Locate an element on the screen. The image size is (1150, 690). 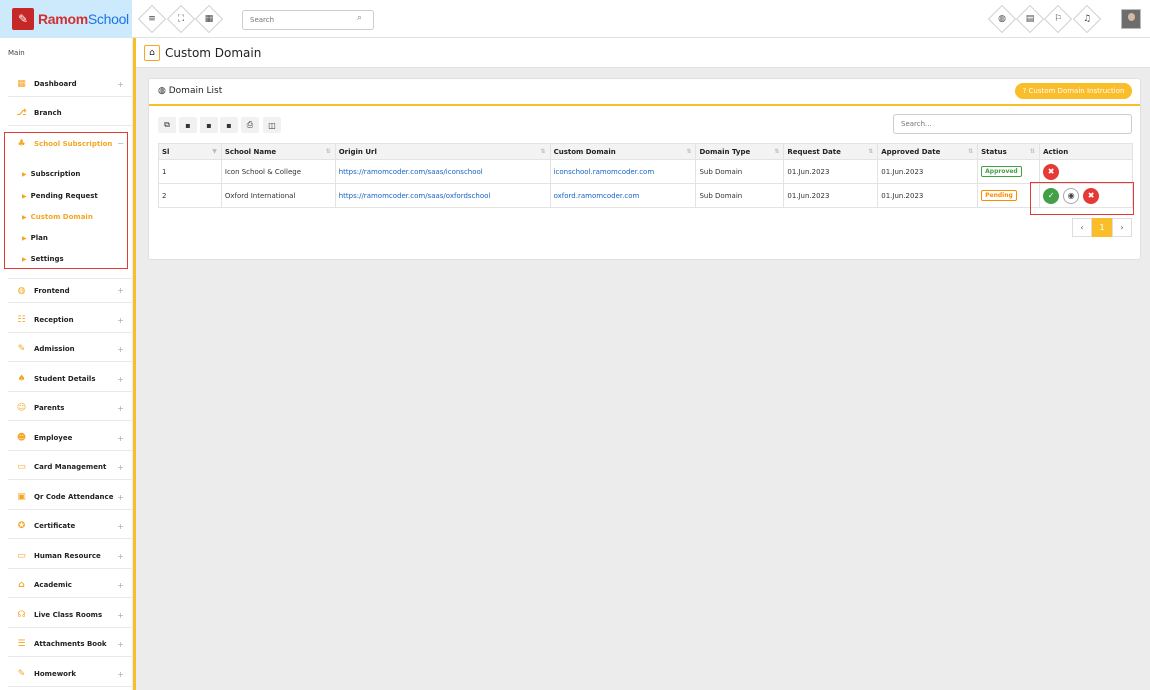
cell-origin-url: https://ramomcoder.com/saas/oxfordschool is located at coordinates (442, 195).